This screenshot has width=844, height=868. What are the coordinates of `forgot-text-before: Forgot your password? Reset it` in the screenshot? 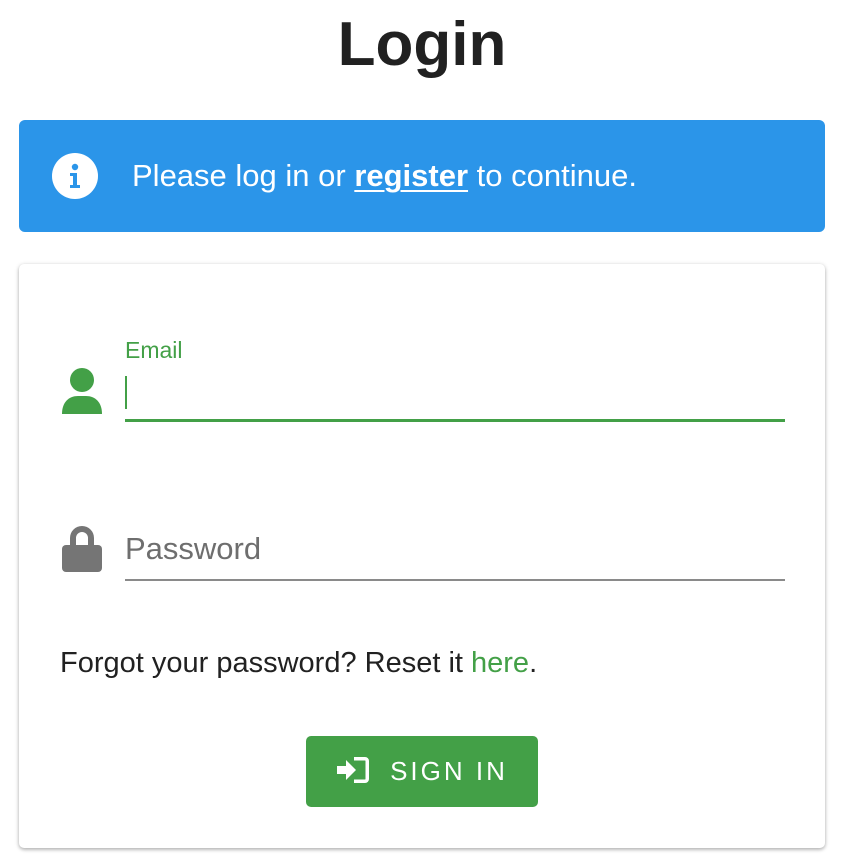 It's located at (266, 663).